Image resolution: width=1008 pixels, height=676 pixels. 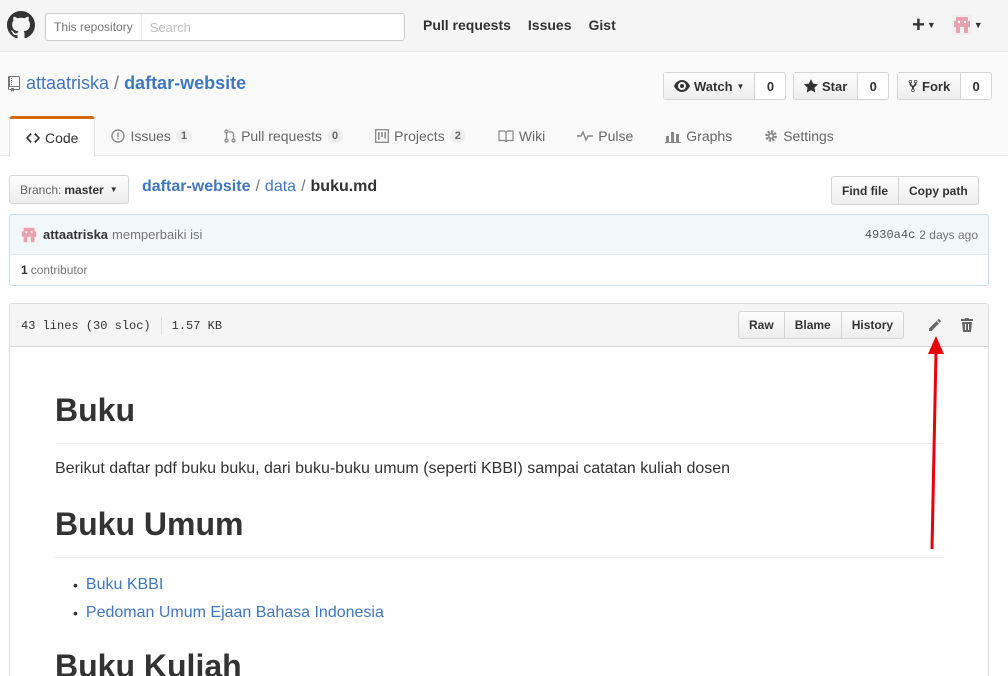 I want to click on tab-projects: Projects 2, so click(x=420, y=136).